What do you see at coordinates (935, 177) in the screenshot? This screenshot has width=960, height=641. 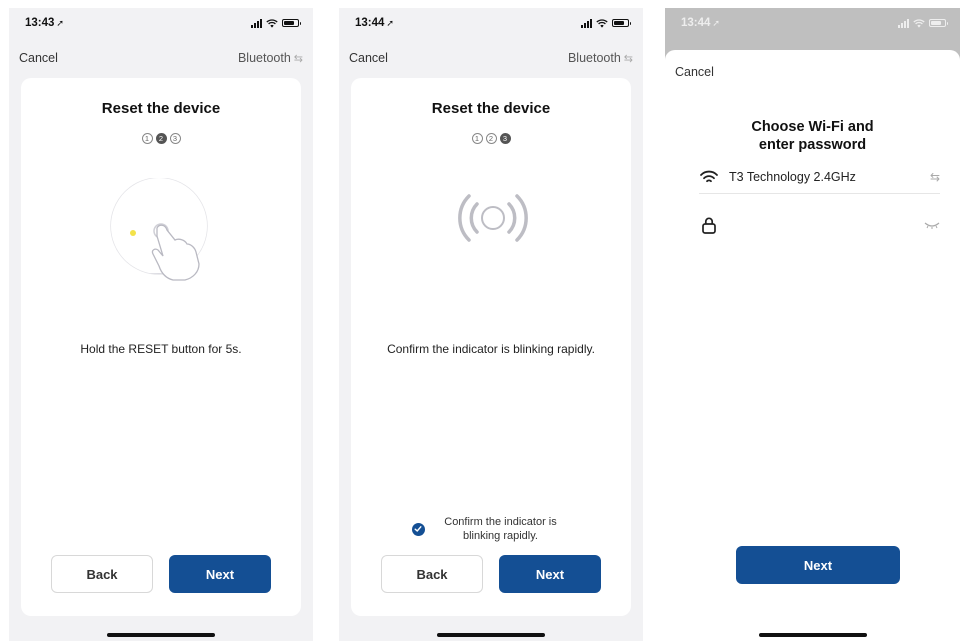 I see `switch-network-icon: ⇆` at bounding box center [935, 177].